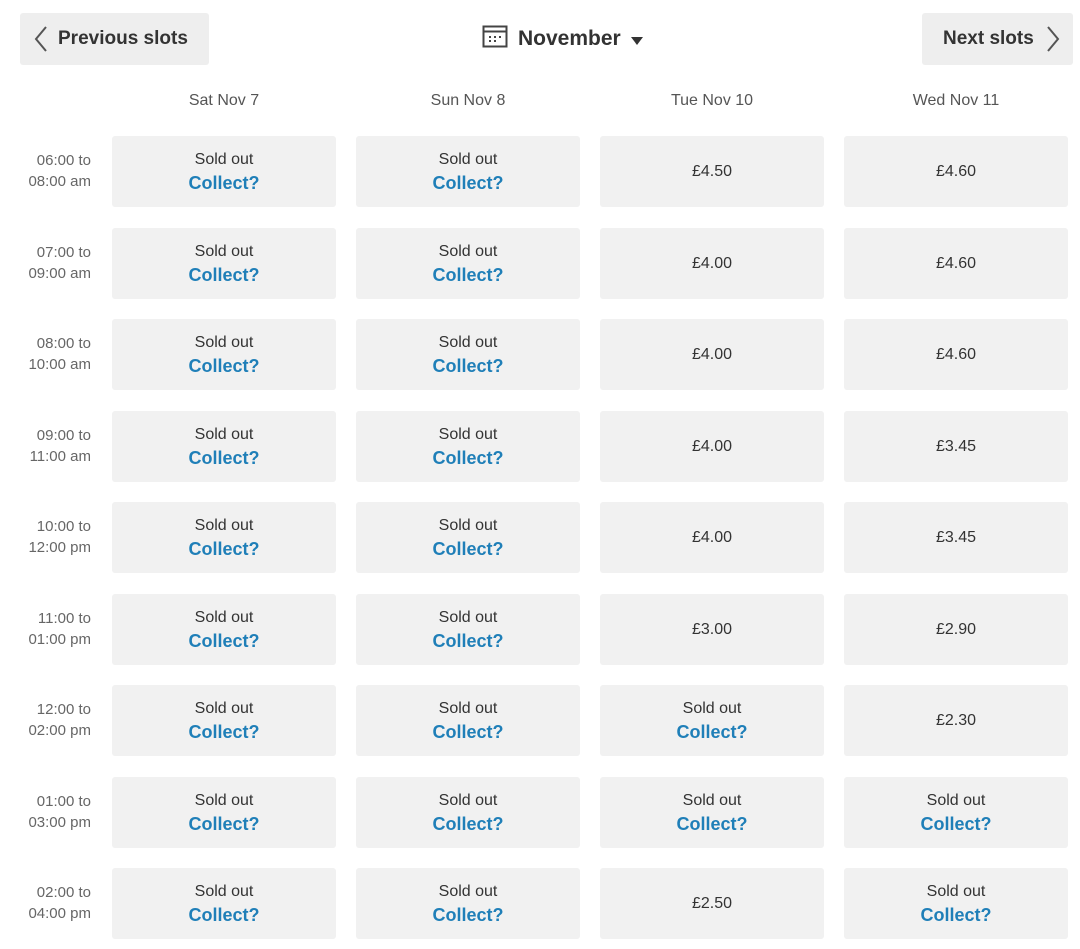  I want to click on delivery-slot-available: £2.50, so click(712, 903).